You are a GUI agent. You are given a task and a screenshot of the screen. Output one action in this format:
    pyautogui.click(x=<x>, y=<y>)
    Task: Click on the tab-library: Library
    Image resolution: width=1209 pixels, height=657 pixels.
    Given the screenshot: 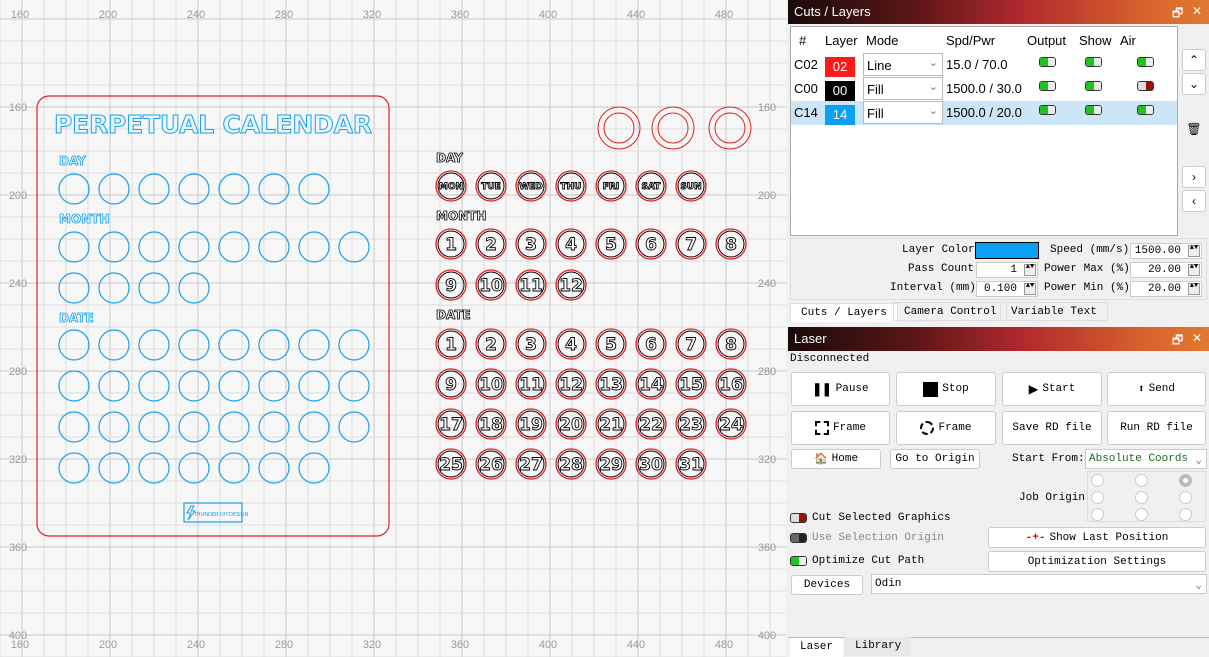 What is the action you would take?
    pyautogui.click(x=878, y=646)
    